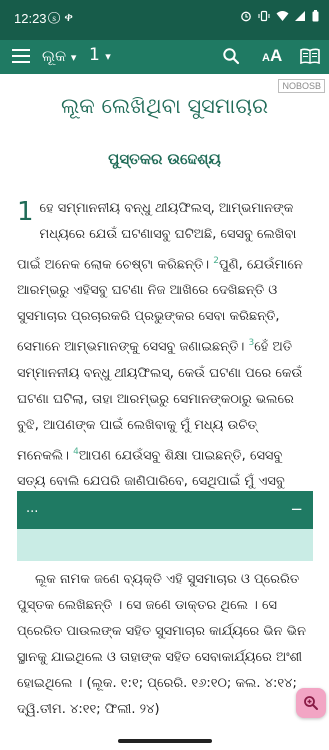 Image resolution: width=329 pixels, height=750 pixels. I want to click on chapter-caret-icon: ▾, so click(108, 56).